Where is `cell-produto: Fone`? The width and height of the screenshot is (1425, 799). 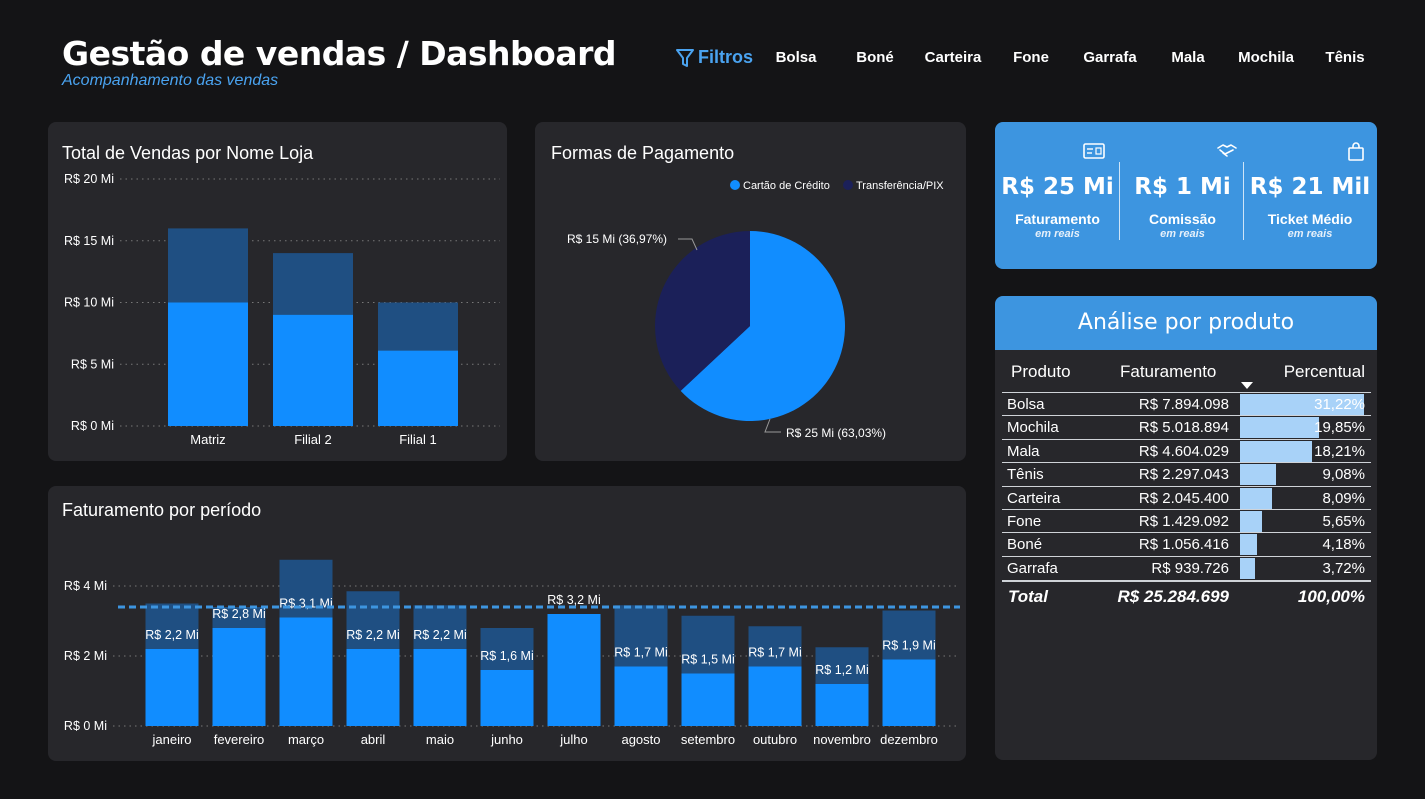
cell-produto: Fone is located at coordinates (1024, 521).